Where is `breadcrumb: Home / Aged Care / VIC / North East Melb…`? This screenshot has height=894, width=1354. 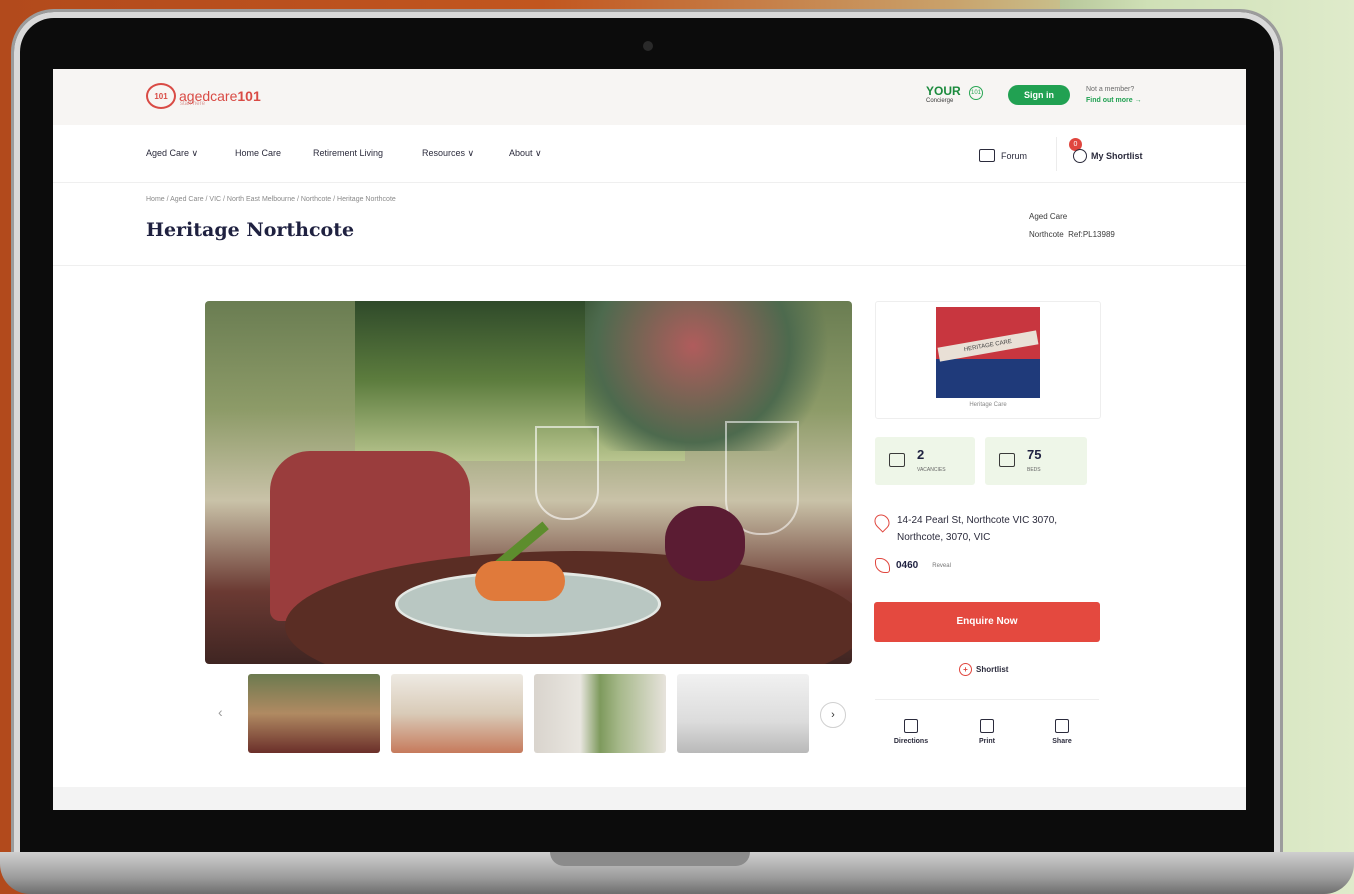 breadcrumb: Home / Aged Care / VIC / North East Melb… is located at coordinates (271, 199).